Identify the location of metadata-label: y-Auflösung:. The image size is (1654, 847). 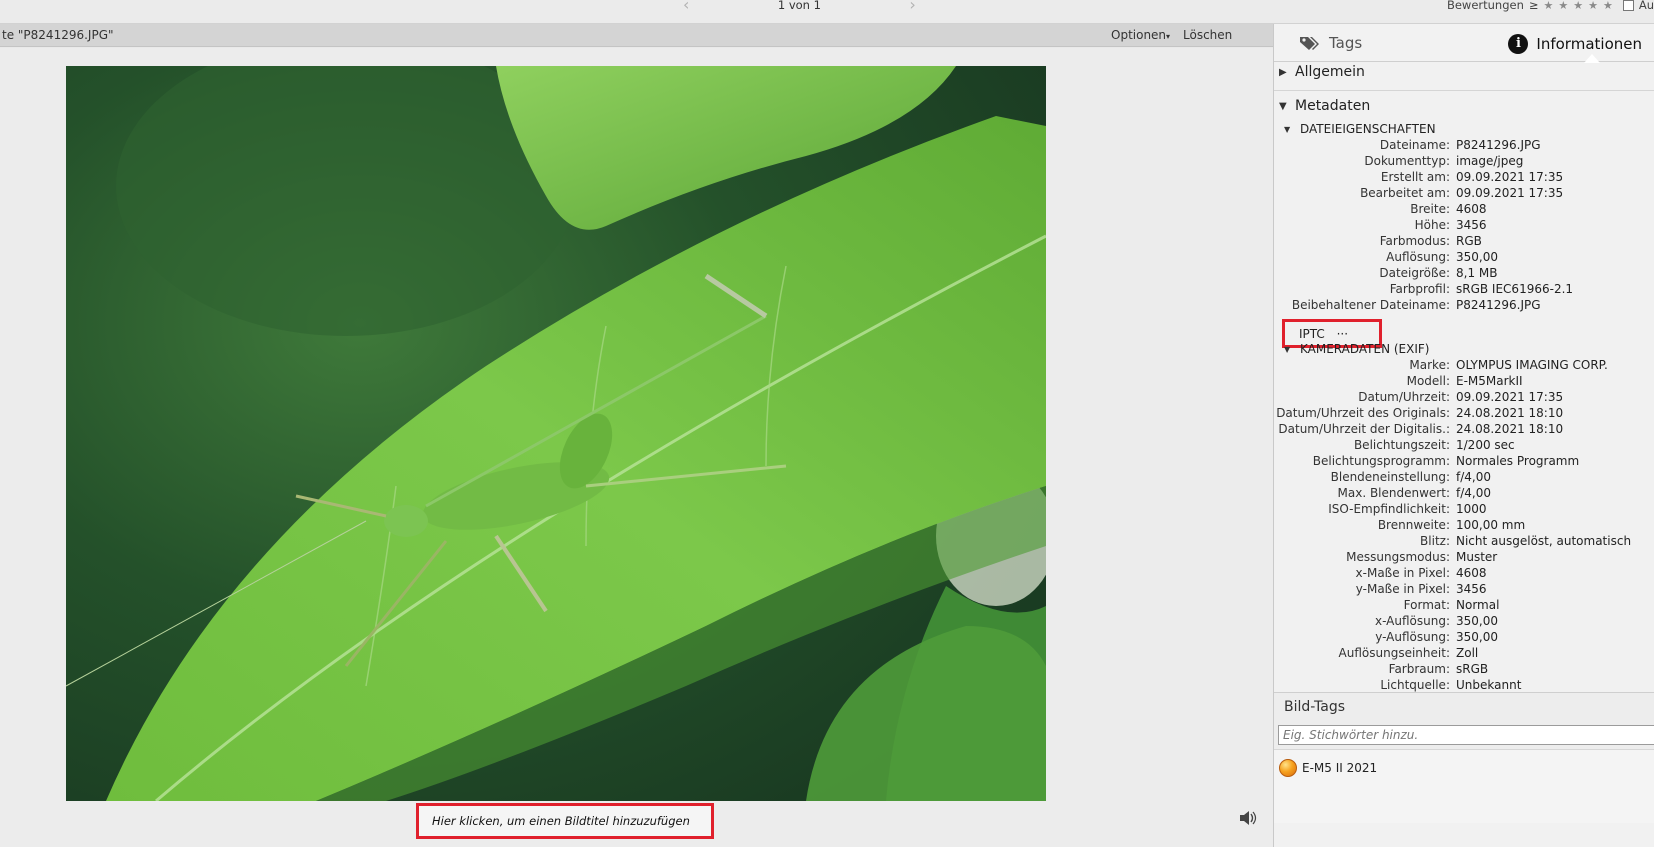
(1412, 637).